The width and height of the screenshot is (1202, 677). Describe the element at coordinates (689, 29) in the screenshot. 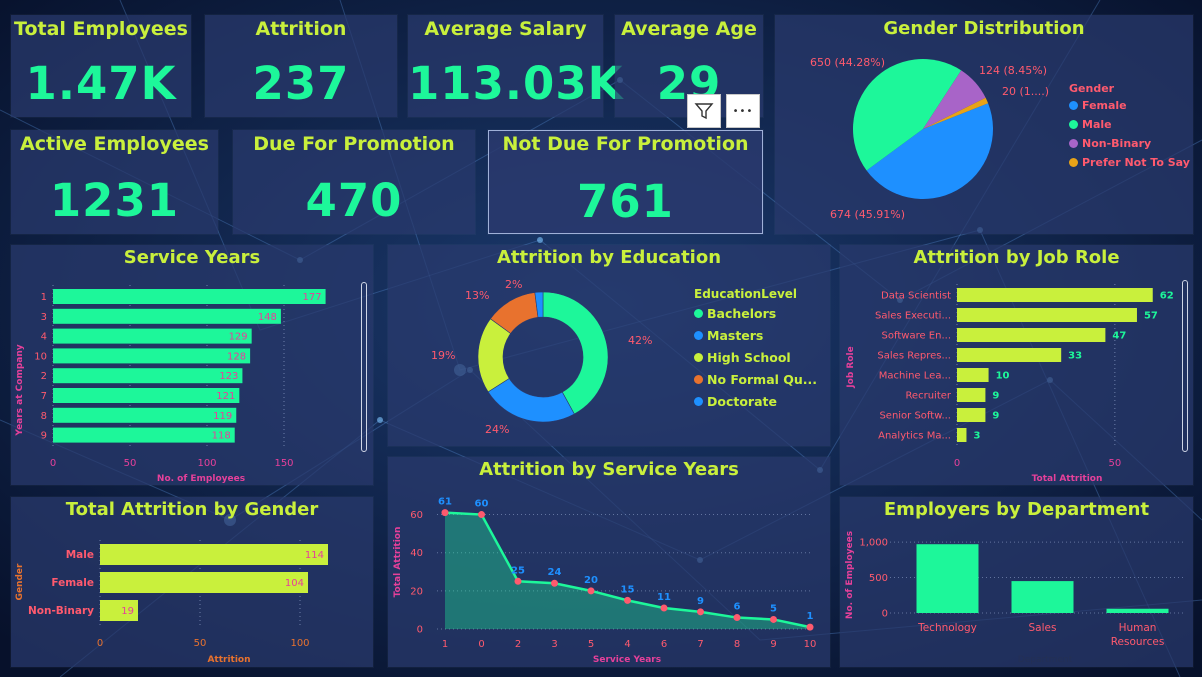

I see `kpi-label: Average Age` at that location.